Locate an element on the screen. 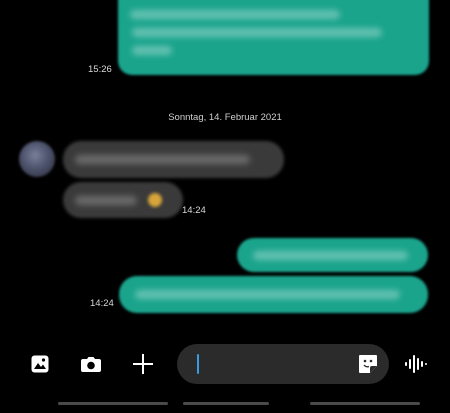 The image size is (450, 413). message-timestamp: 15:26 is located at coordinates (100, 69).